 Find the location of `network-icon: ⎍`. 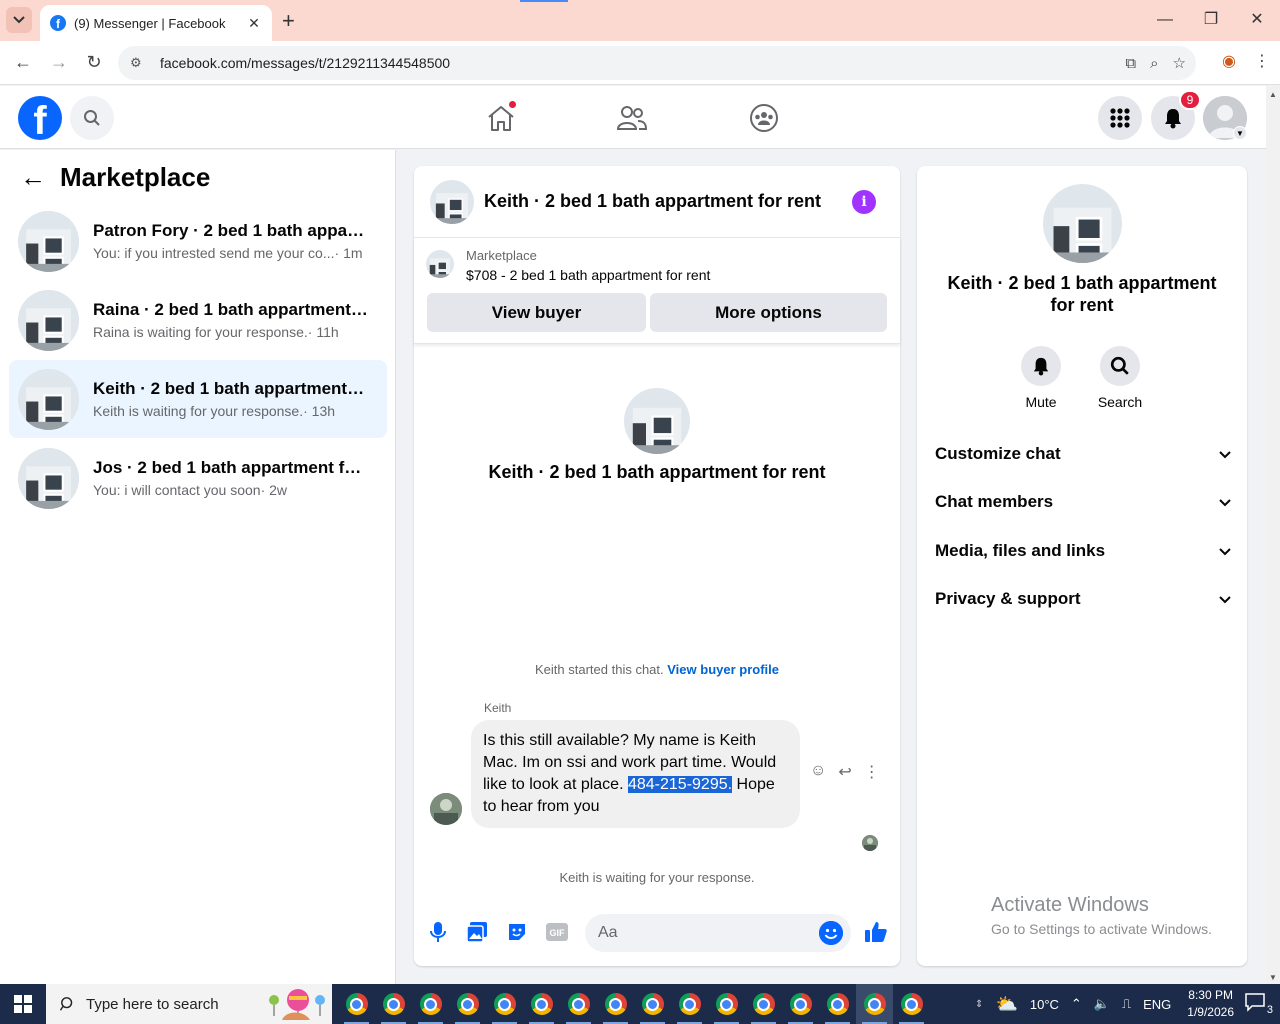

network-icon: ⎍ is located at coordinates (1126, 1004).